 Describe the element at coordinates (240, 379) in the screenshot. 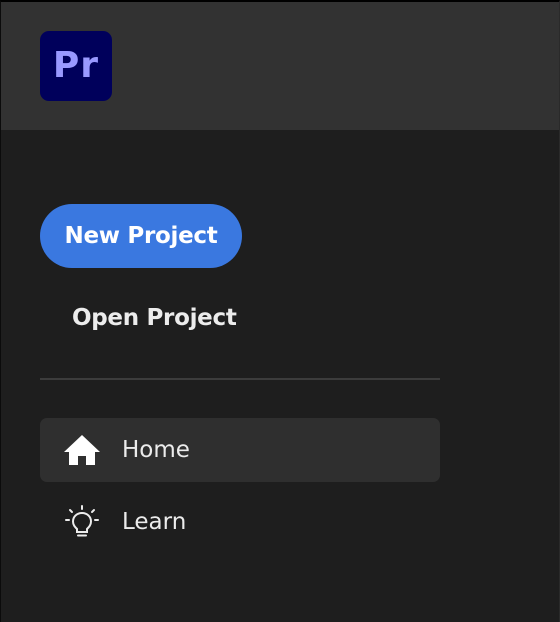

I see `sidebar-divider` at that location.